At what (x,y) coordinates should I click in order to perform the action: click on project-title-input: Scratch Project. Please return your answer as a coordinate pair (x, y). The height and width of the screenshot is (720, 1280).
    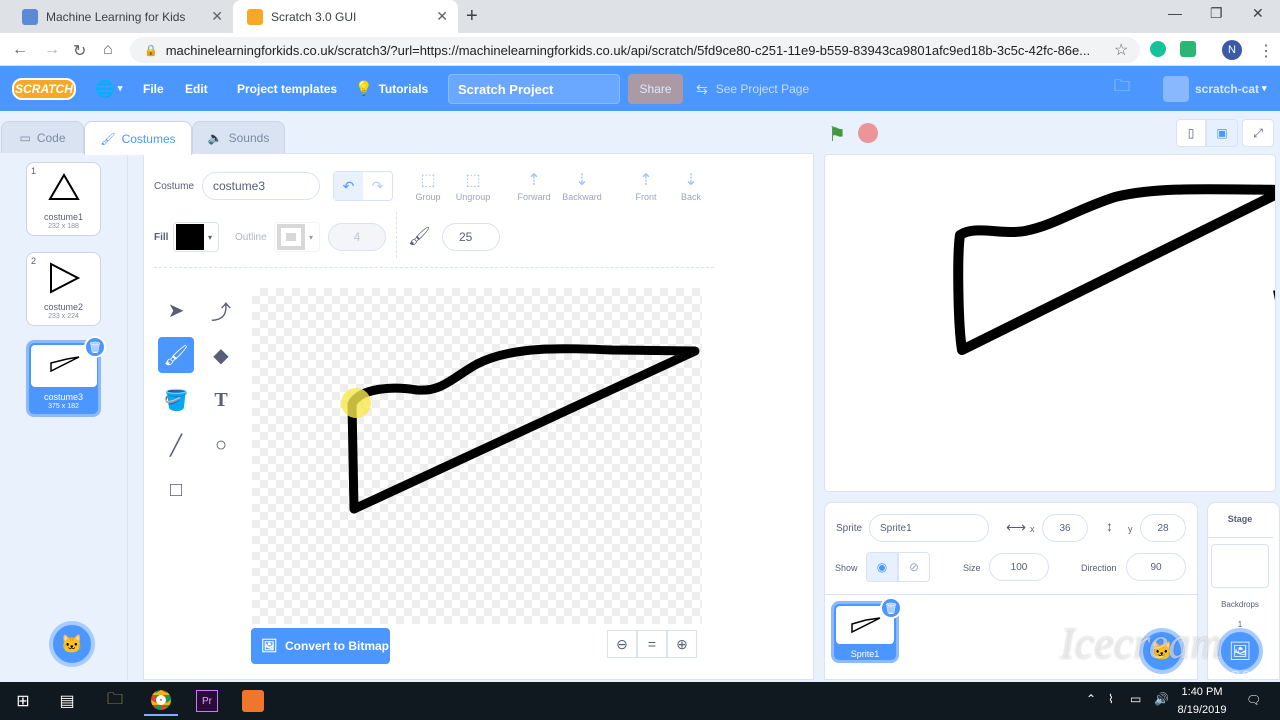
    Looking at the image, I should click on (534, 89).